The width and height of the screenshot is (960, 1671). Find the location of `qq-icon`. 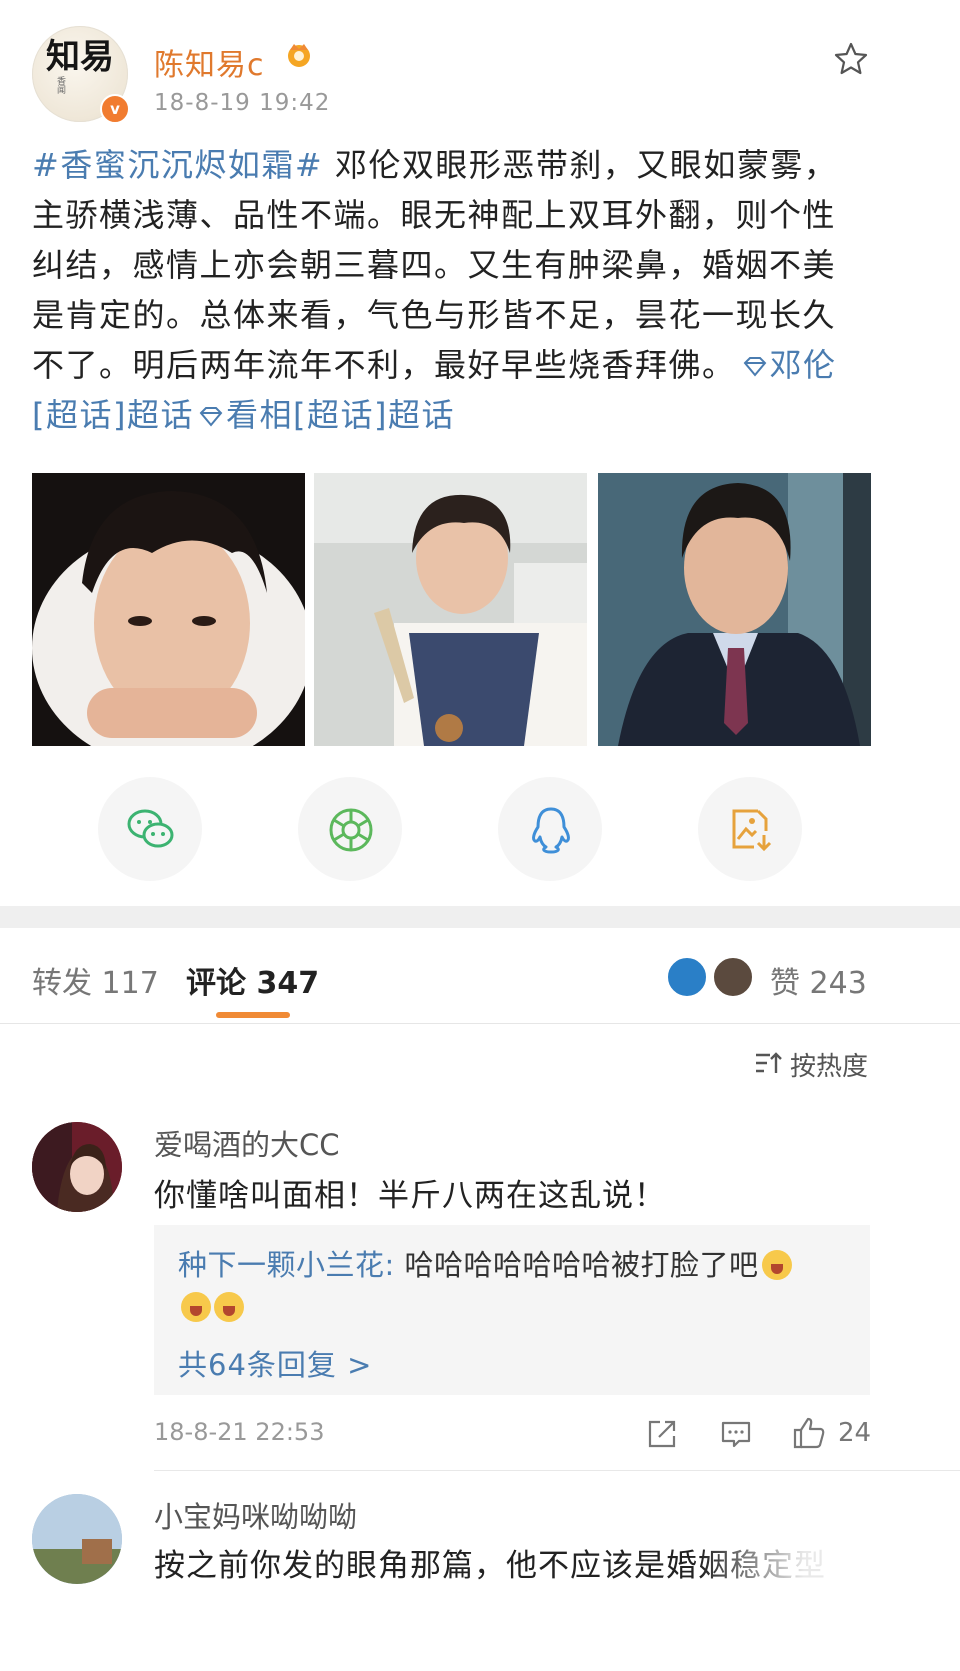

qq-icon is located at coordinates (551, 830).